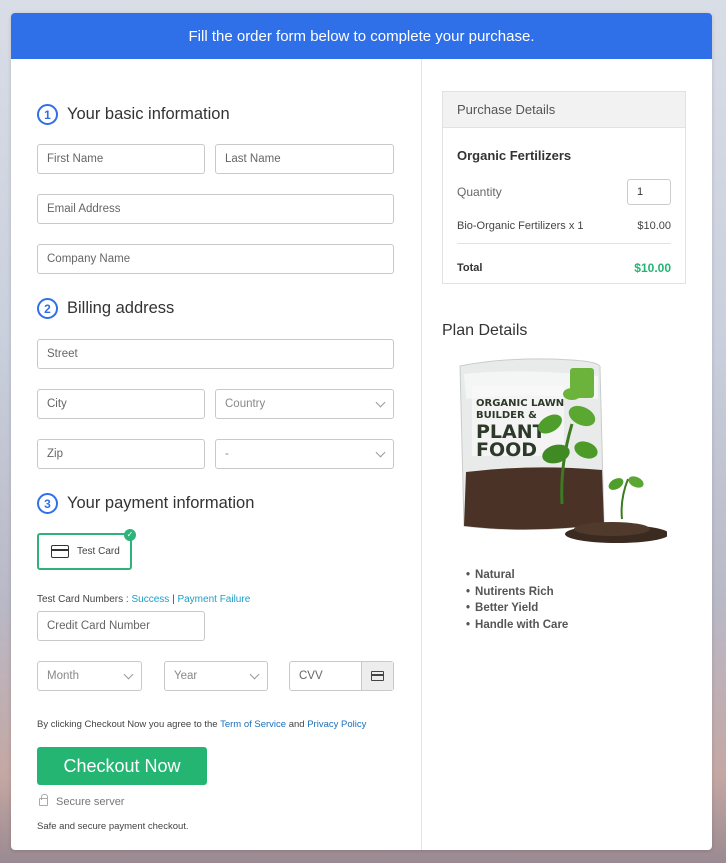  What do you see at coordinates (148, 114) in the screenshot?
I see `basic-info-title: Your basic information` at bounding box center [148, 114].